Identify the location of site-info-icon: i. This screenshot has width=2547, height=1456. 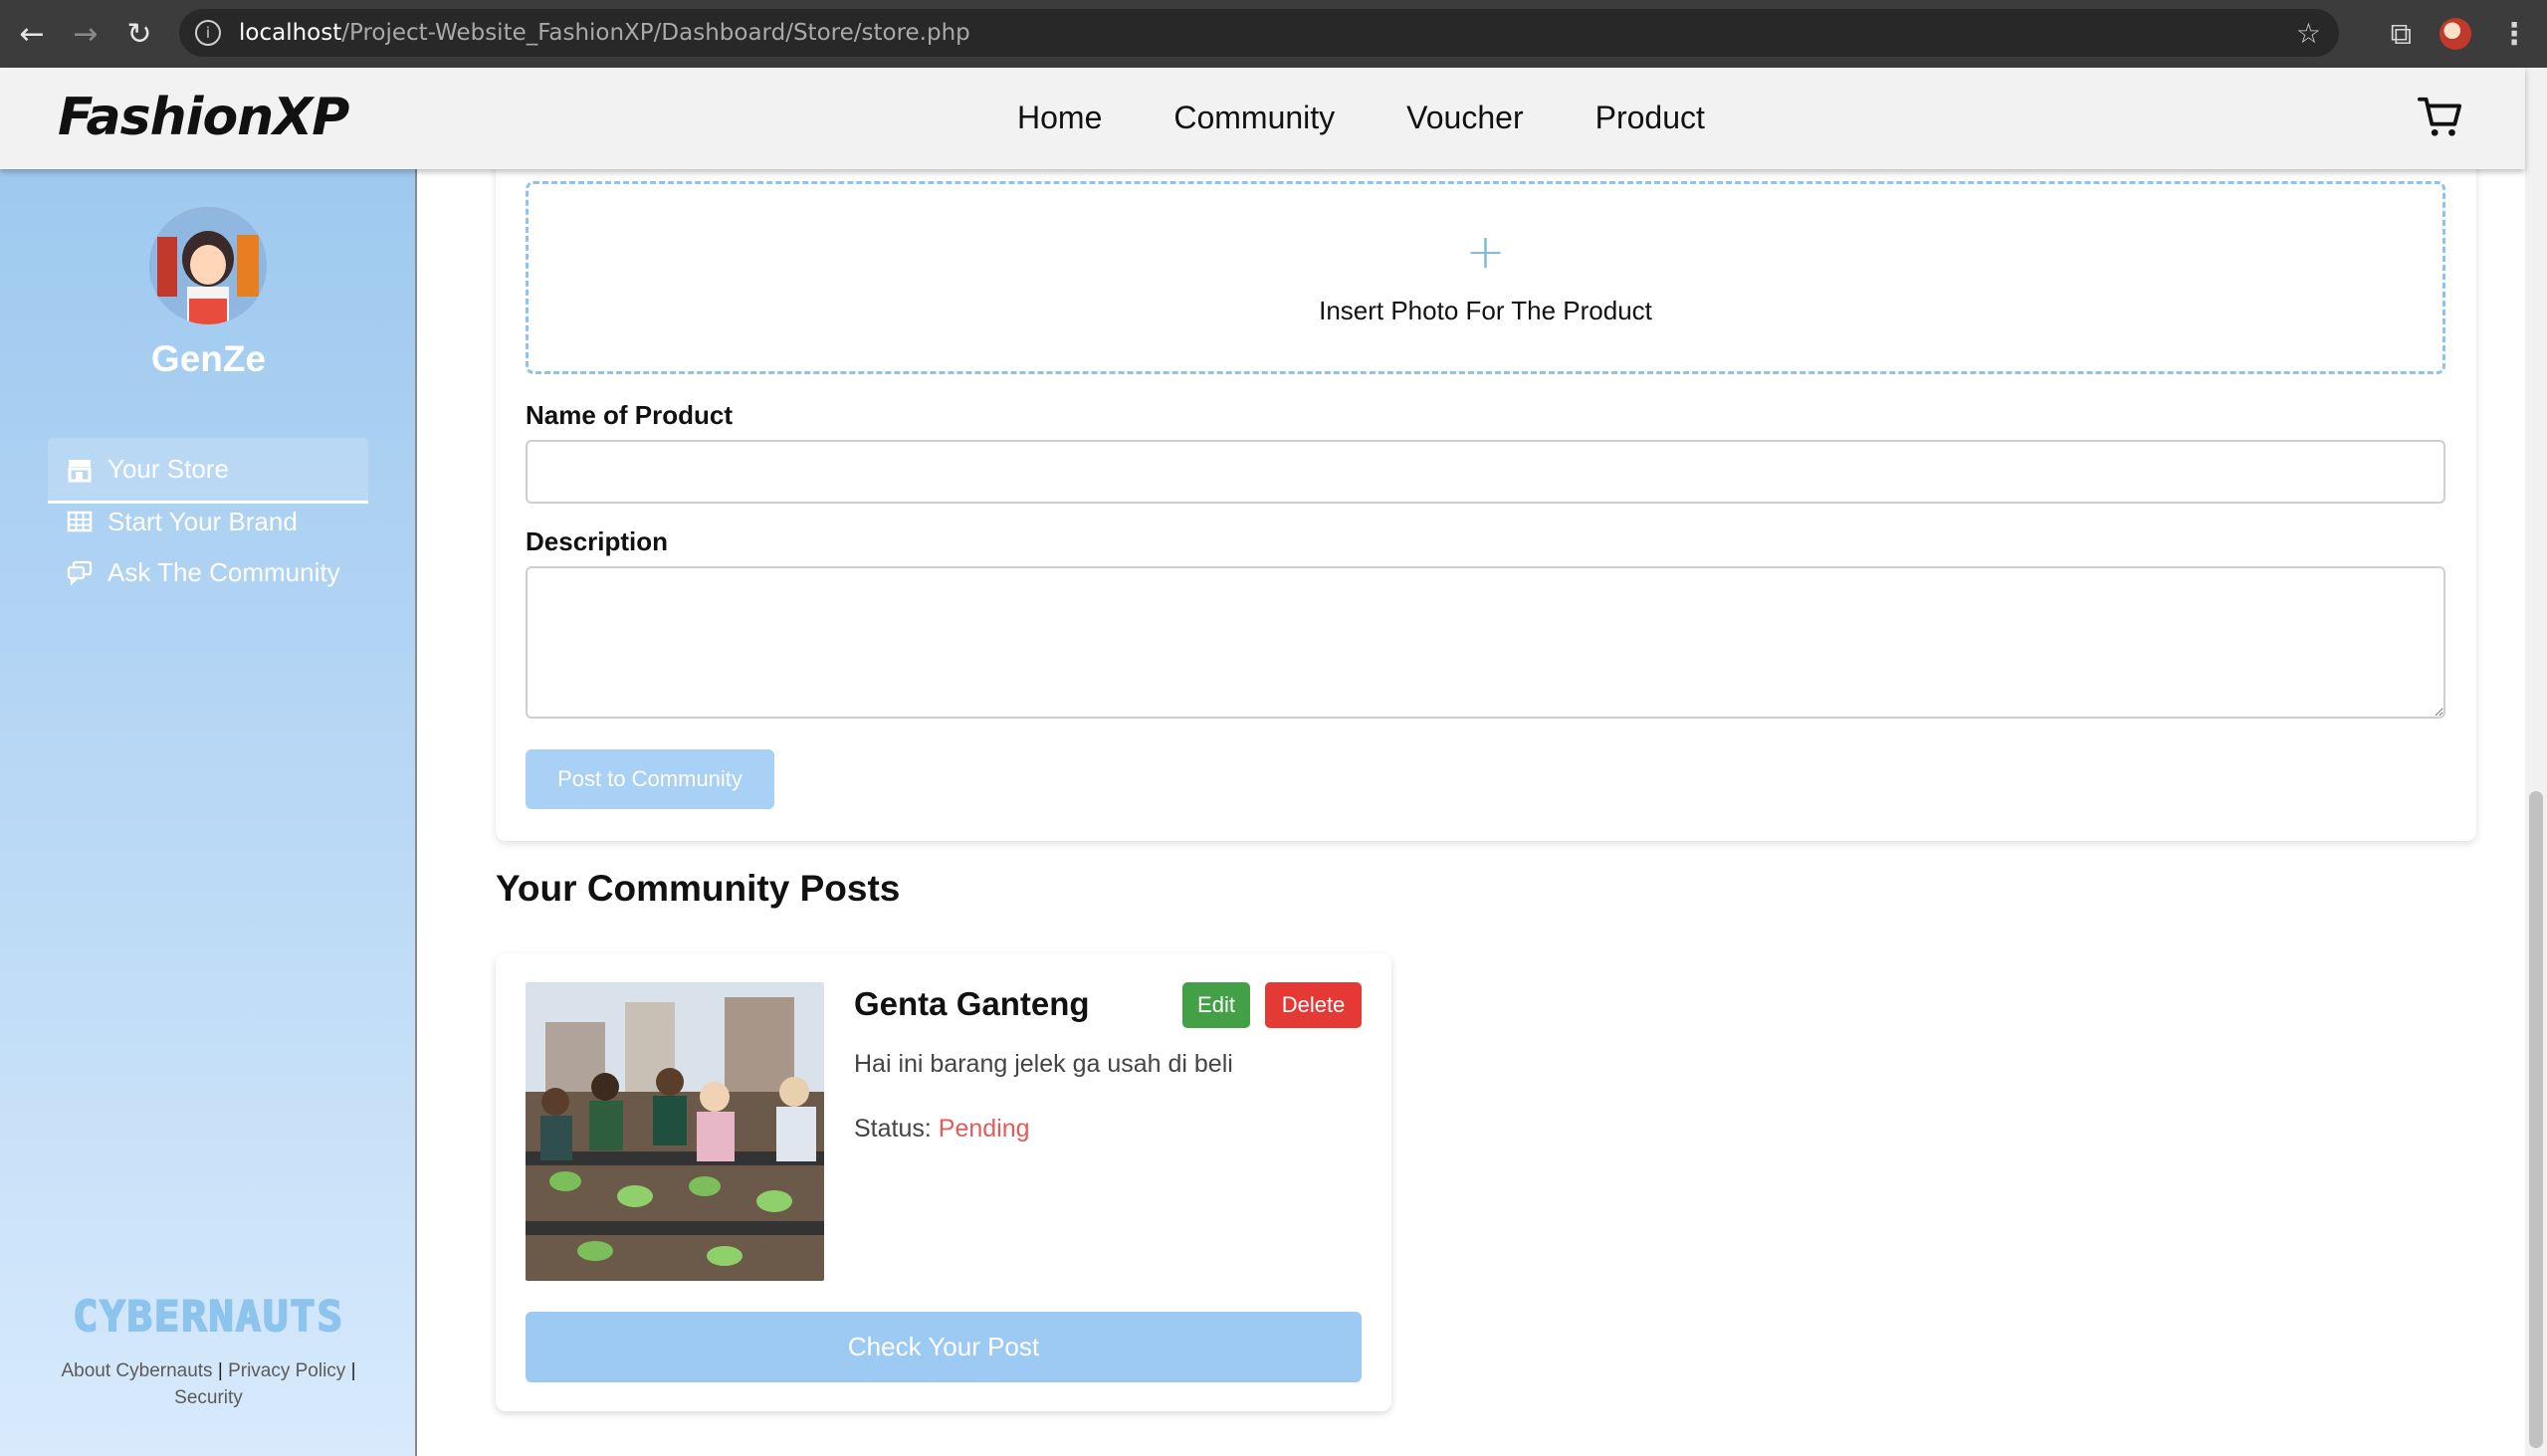
(208, 33).